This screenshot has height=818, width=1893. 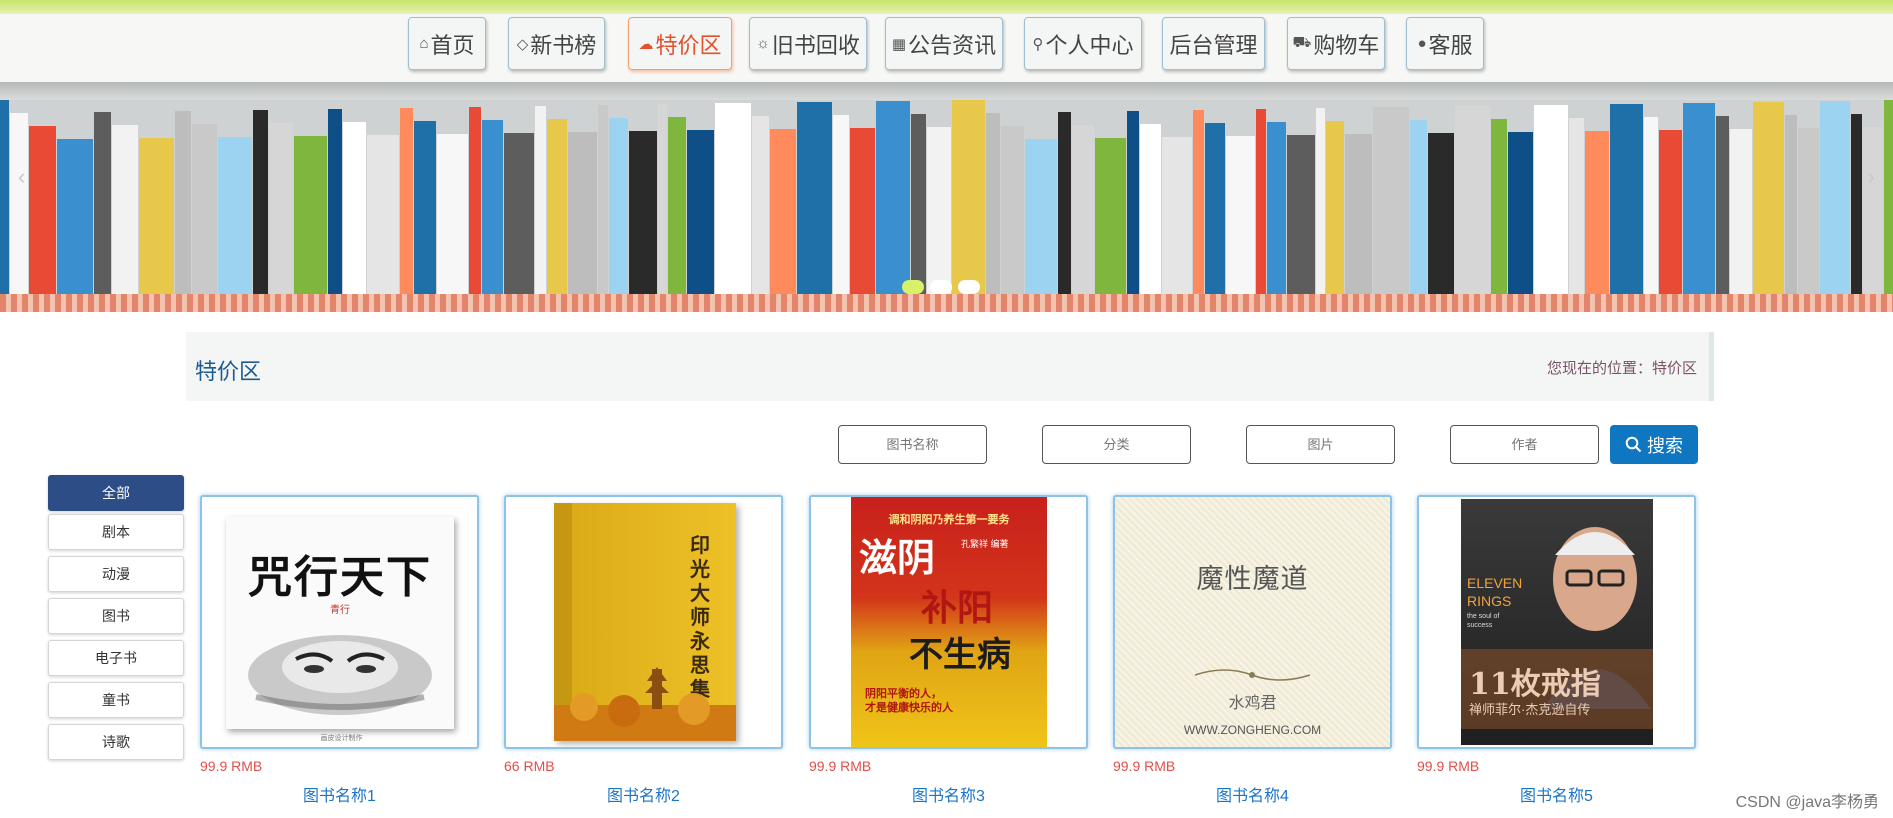 What do you see at coordinates (646, 44) in the screenshot?
I see `cloud-icon: ☁` at bounding box center [646, 44].